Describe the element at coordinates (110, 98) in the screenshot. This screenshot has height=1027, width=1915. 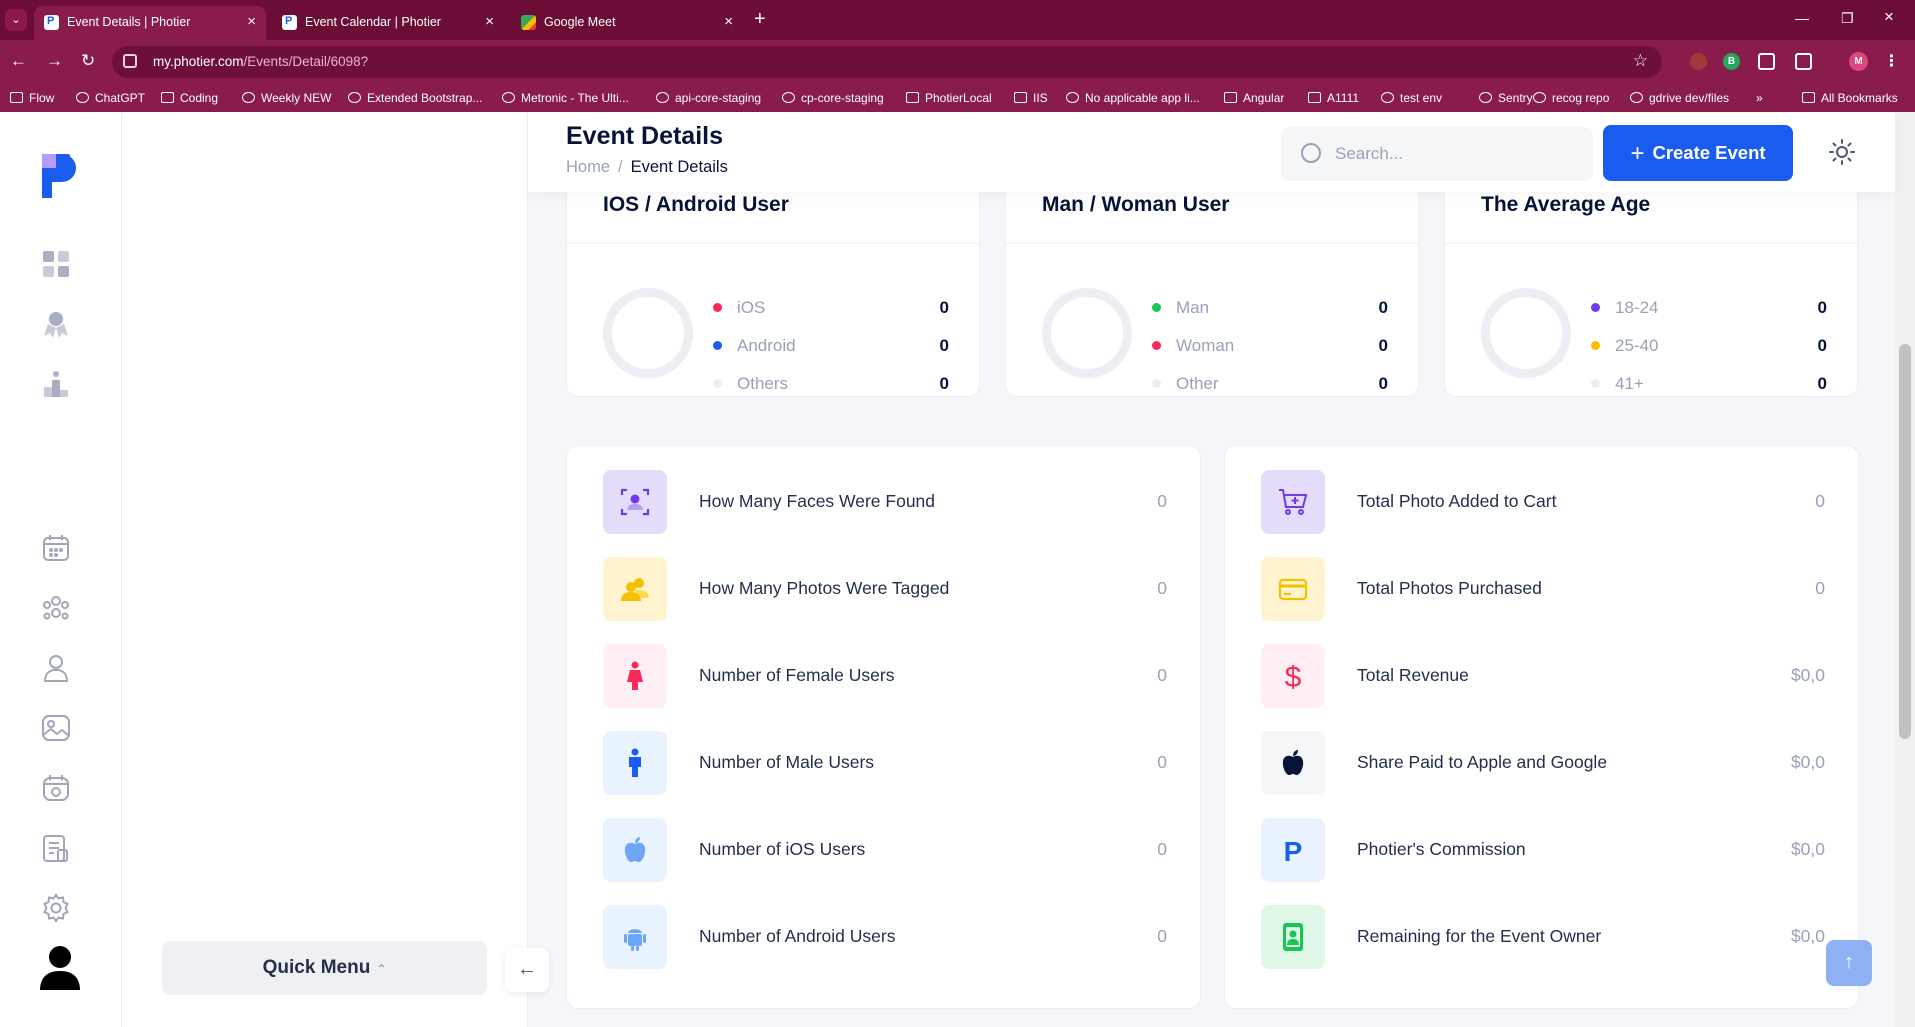
I see `bookmark-item: ChatGPT` at that location.